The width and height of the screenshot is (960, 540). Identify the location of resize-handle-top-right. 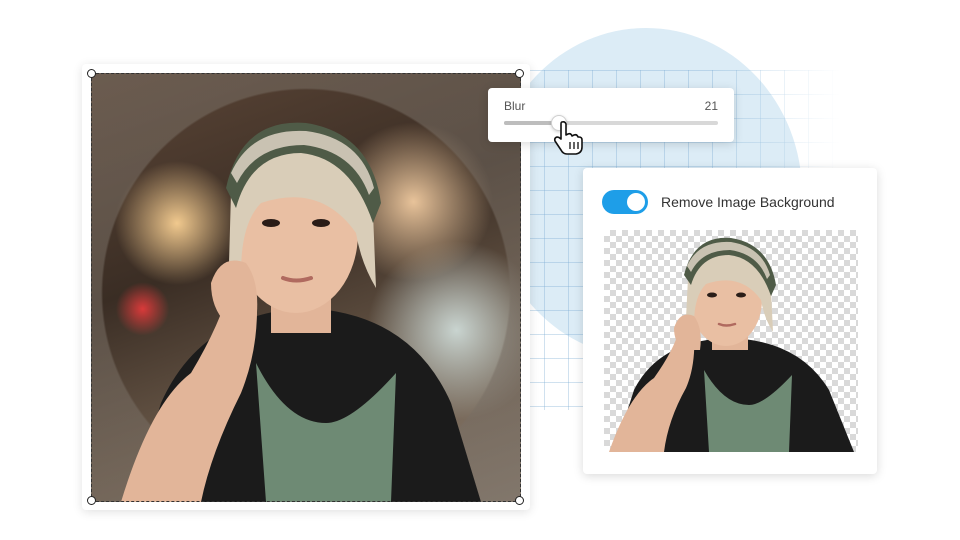
(519, 73).